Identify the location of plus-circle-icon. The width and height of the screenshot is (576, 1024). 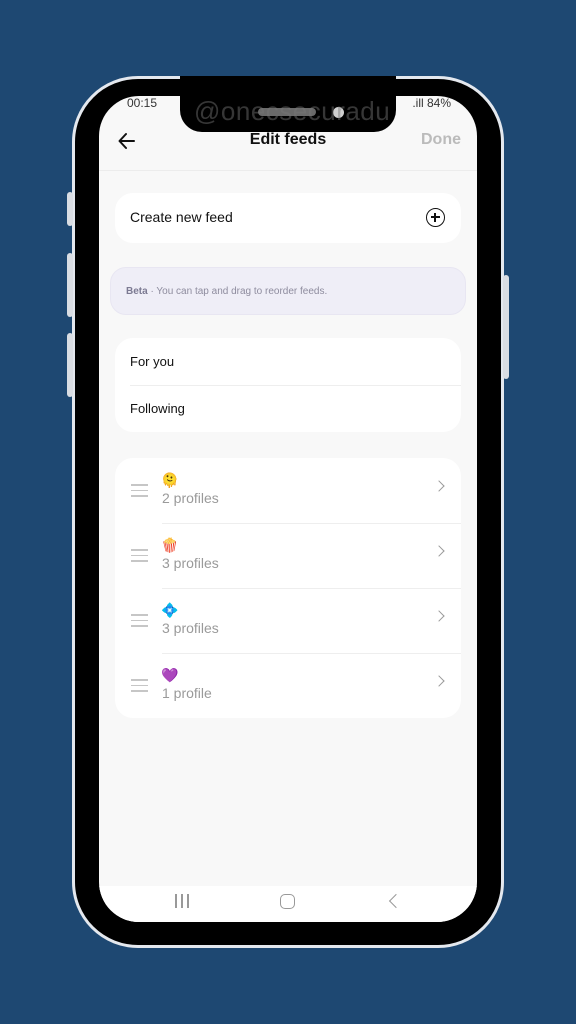
(435, 217).